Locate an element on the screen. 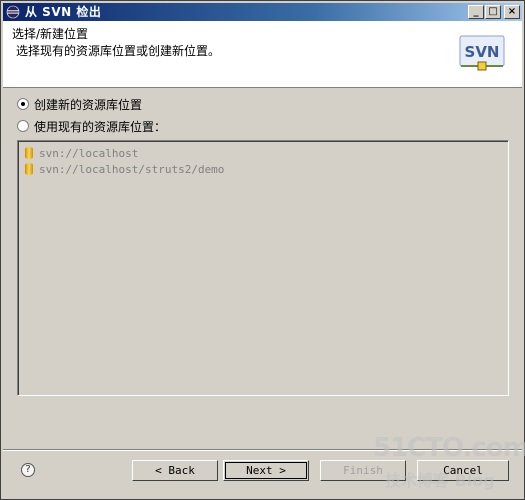 The height and width of the screenshot is (500, 525). use-existing-location-option: 使用现有的资源库位置： is located at coordinates (91, 126).